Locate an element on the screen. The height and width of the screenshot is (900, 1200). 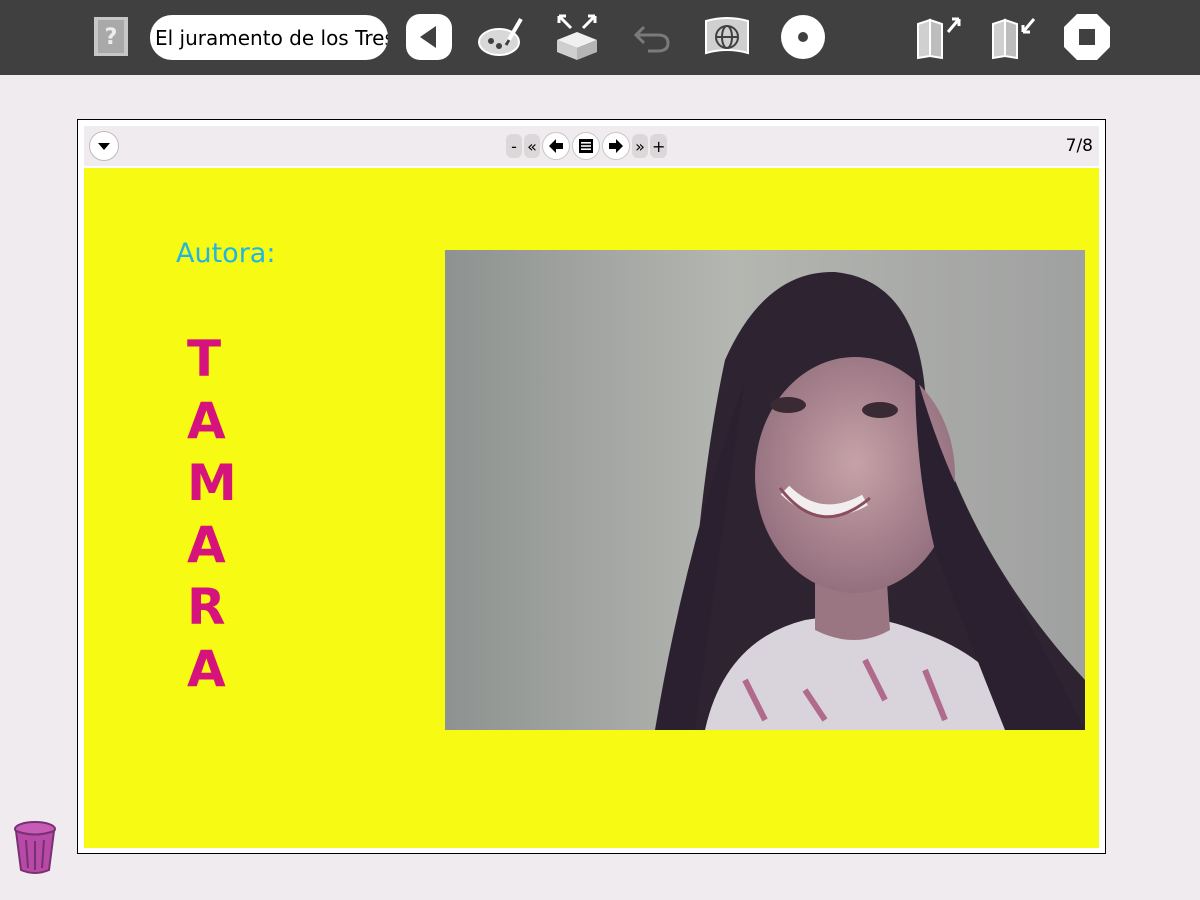
slide-menu-button is located at coordinates (104, 146).